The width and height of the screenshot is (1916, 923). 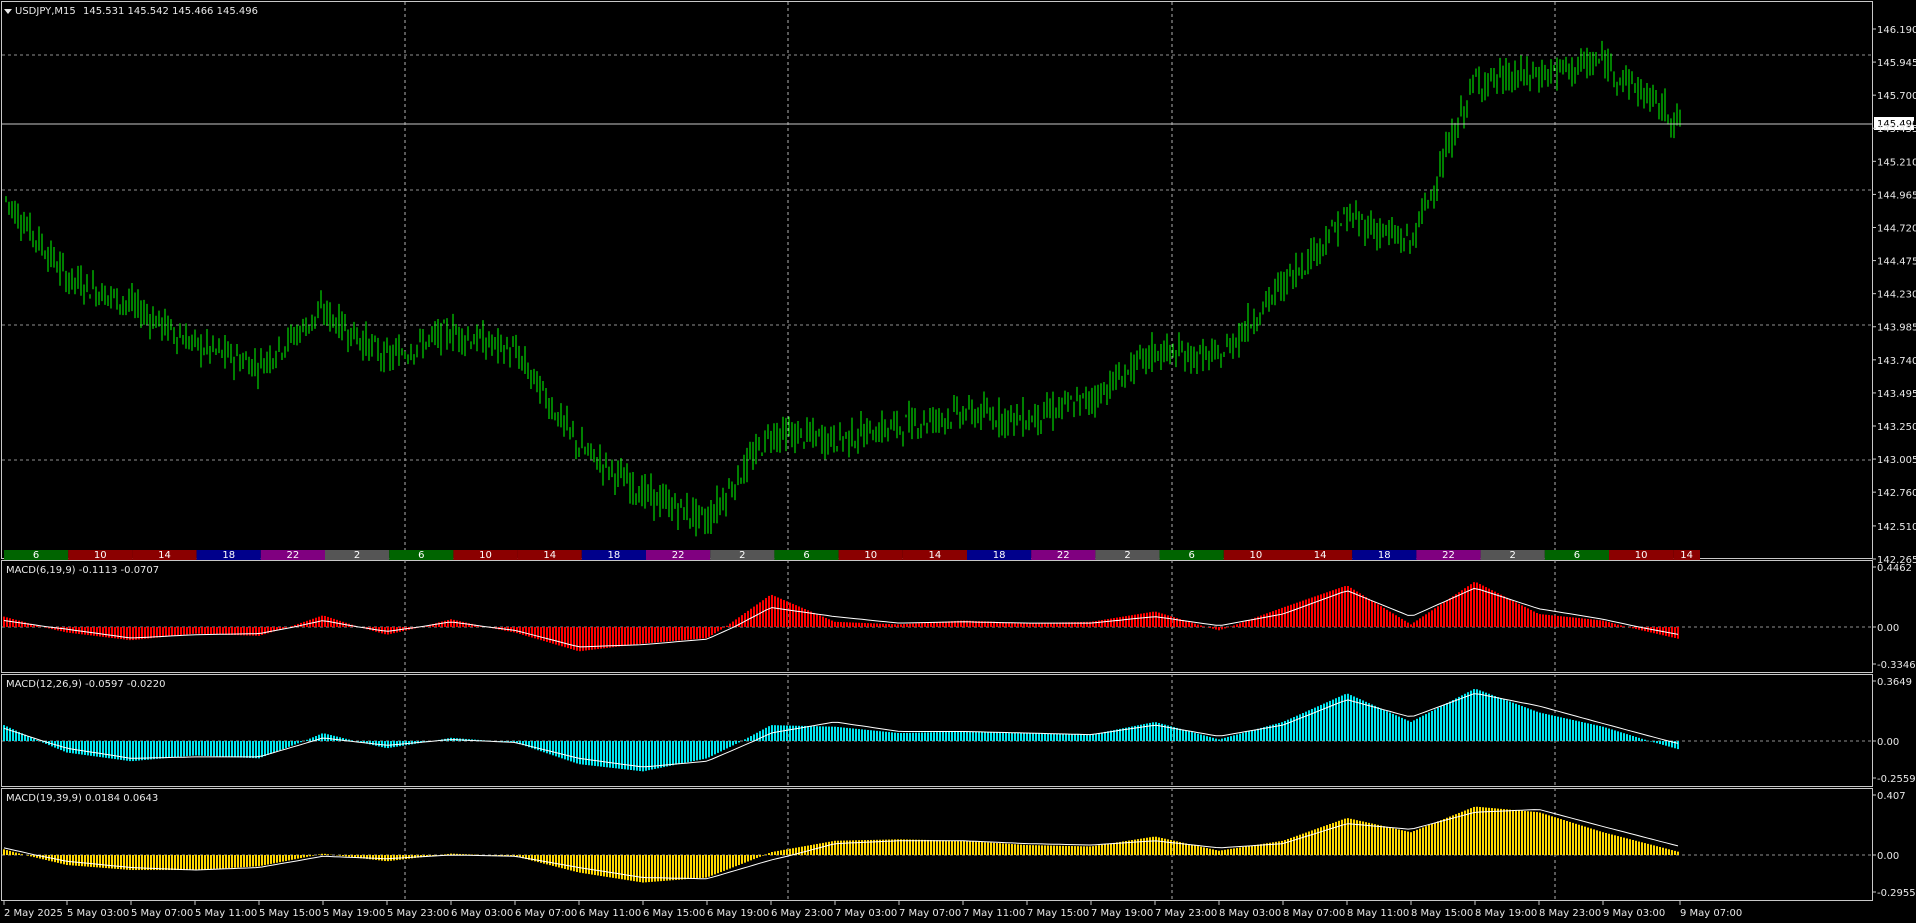 I want to click on symbol-label: USDJPY,M15, so click(x=45, y=11).